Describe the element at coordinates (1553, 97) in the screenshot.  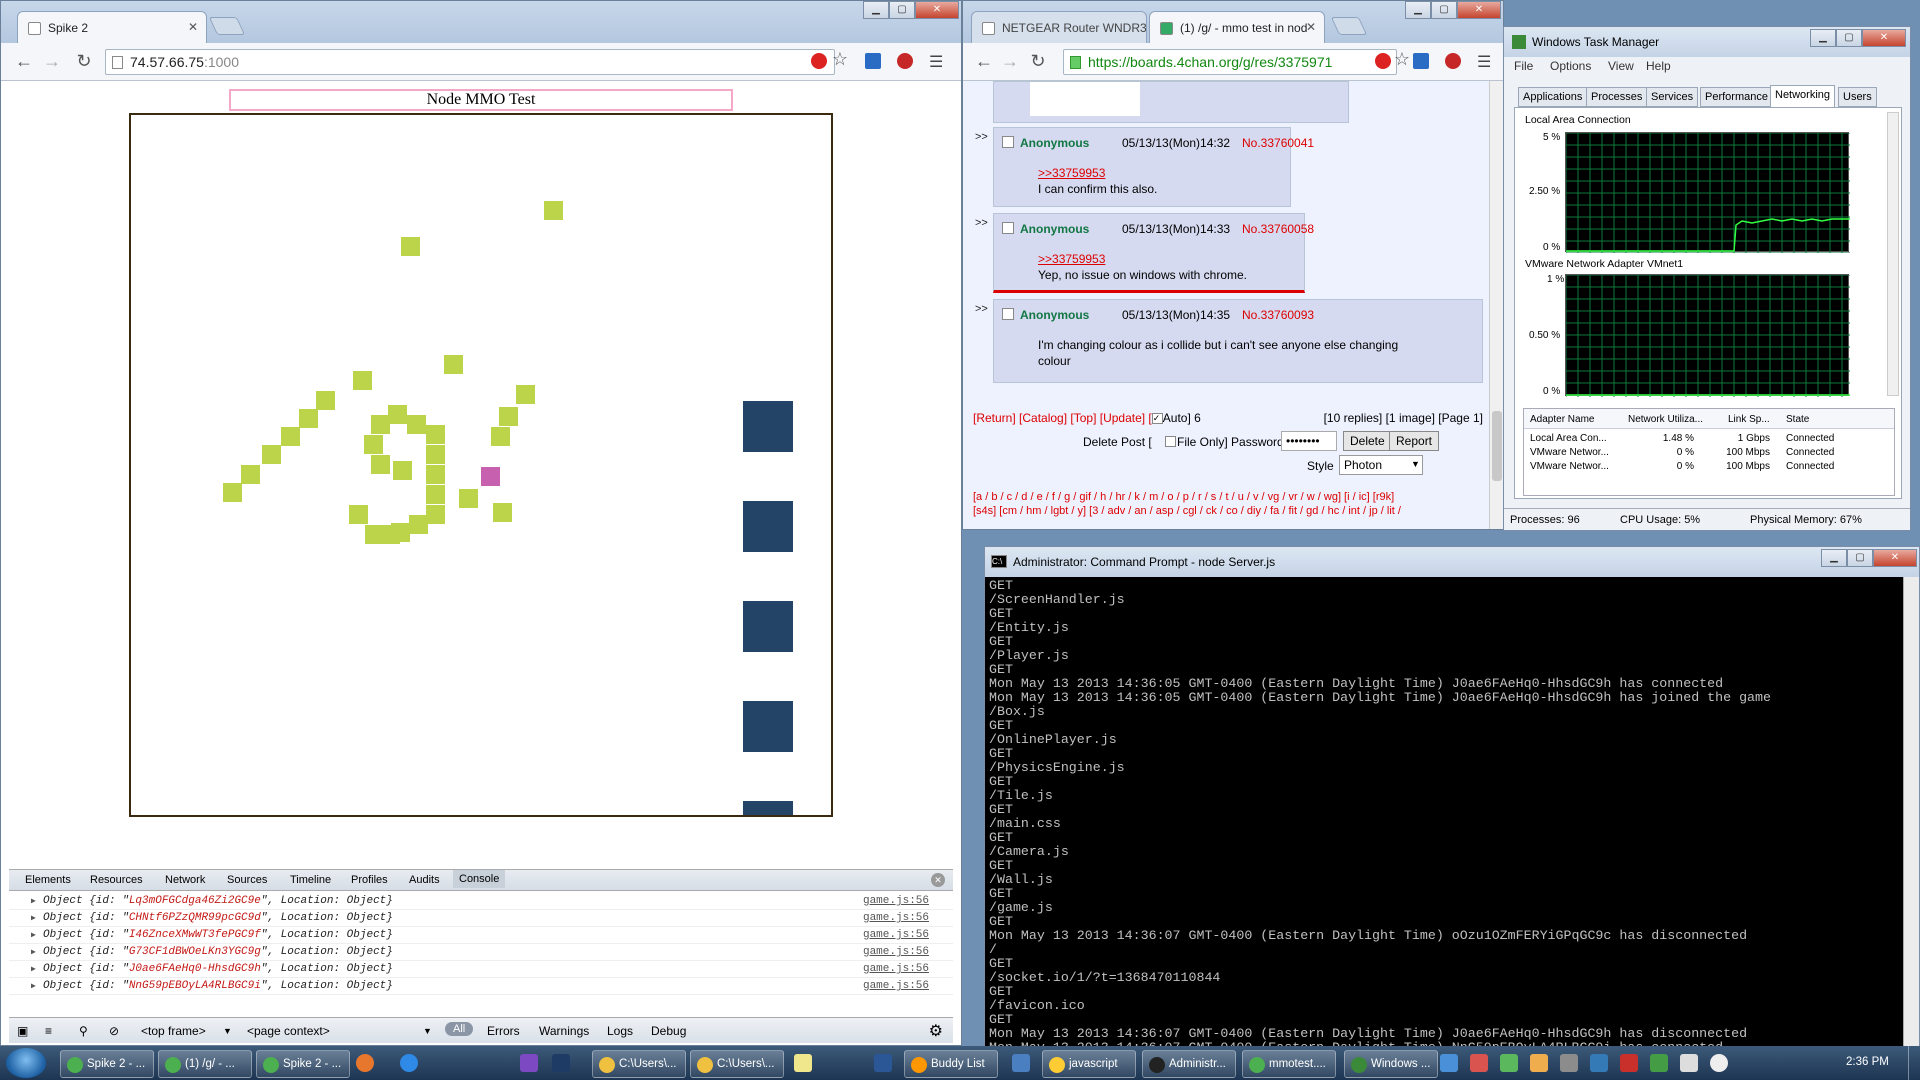
I see `tab-applications: Applications` at that location.